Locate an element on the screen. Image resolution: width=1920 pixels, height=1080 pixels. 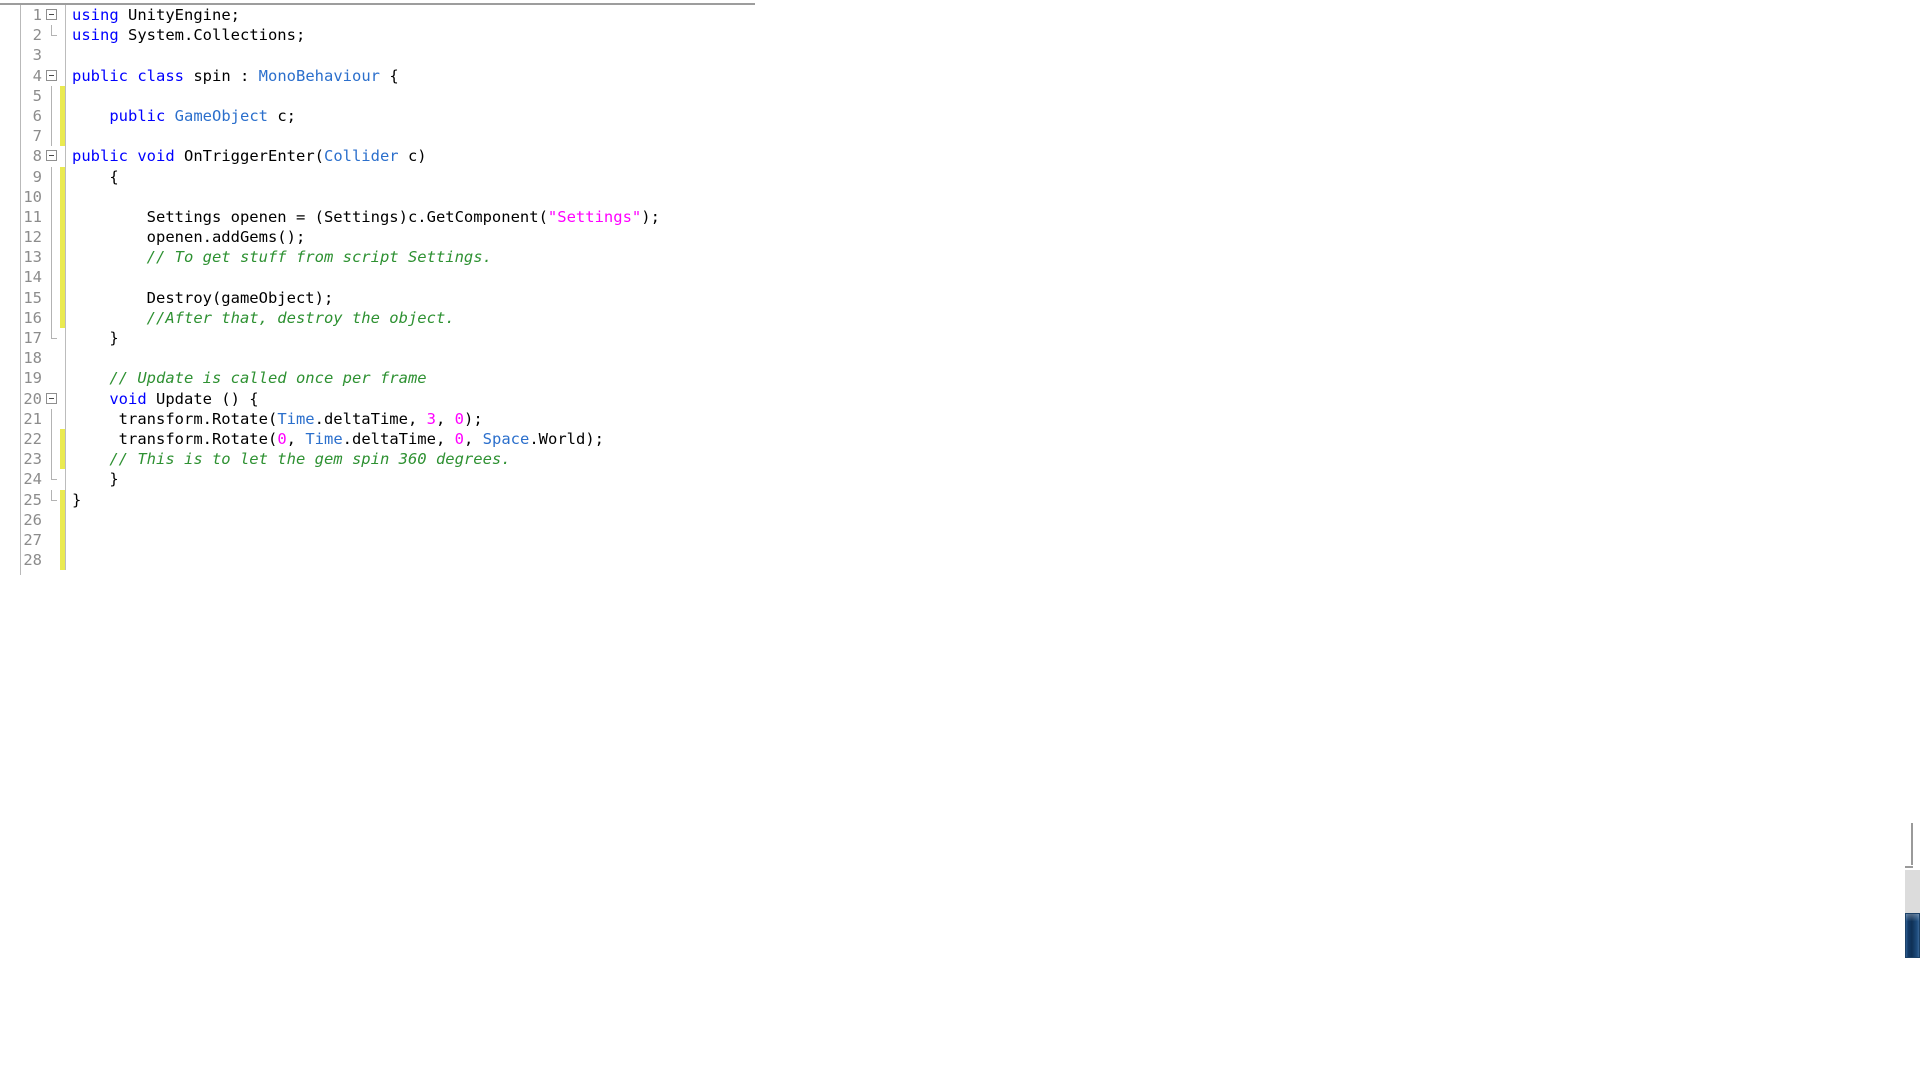
code-line-content: { is located at coordinates (92, 177).